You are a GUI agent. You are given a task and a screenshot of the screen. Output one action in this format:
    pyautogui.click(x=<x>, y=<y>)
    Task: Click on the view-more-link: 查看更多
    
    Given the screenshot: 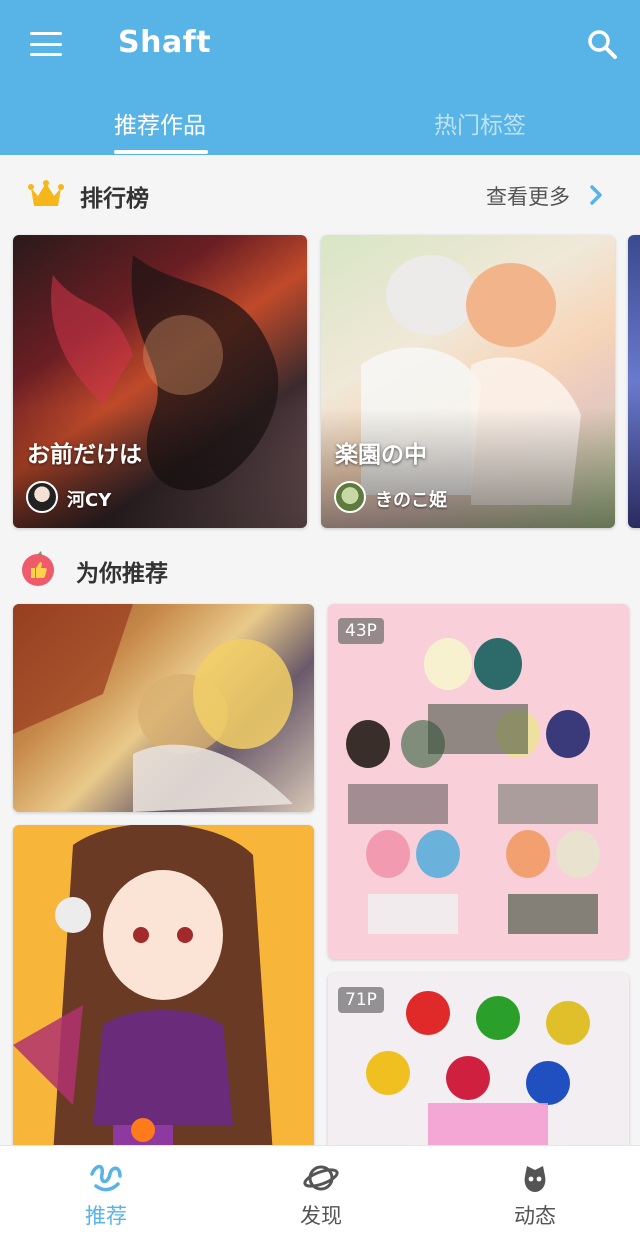 What is the action you would take?
    pyautogui.click(x=528, y=196)
    